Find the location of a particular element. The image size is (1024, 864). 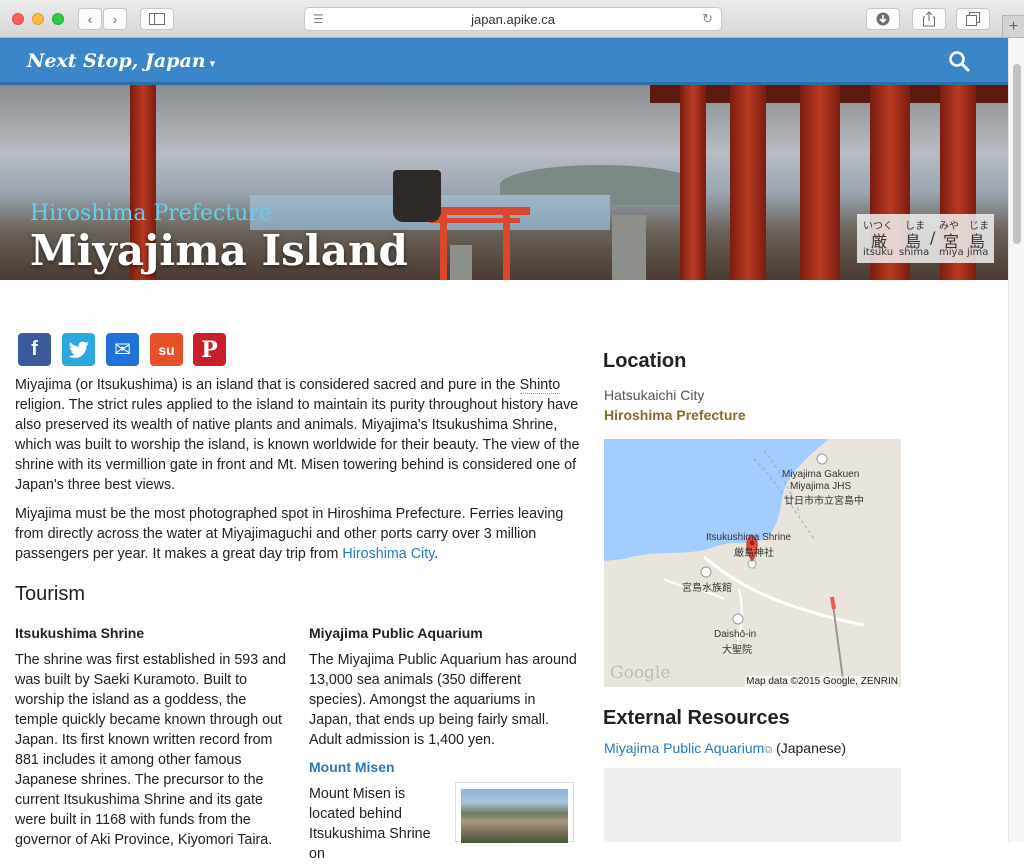

pinterest-icon: P is located at coordinates (209, 349).